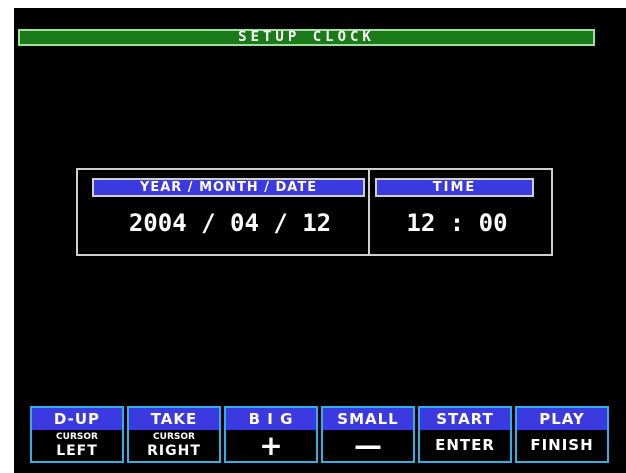 The width and height of the screenshot is (626, 473). What do you see at coordinates (230, 223) in the screenshot?
I see `date-value-field: 2004 / 04 / 12` at bounding box center [230, 223].